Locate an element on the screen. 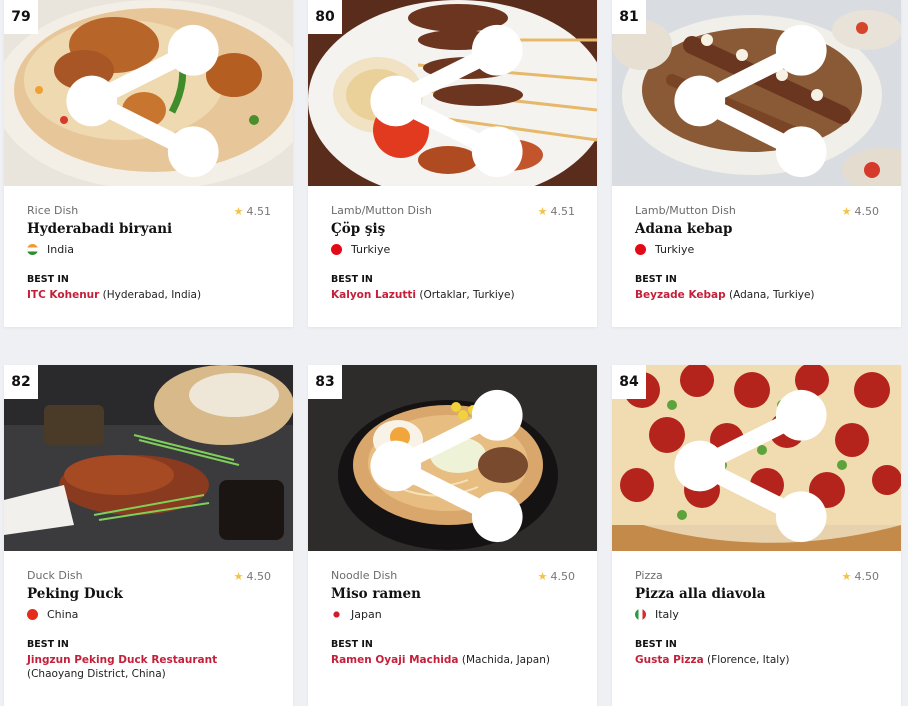  best-in-place: Ramen Oyaji Machida (Machida, Japan) is located at coordinates (452, 660).